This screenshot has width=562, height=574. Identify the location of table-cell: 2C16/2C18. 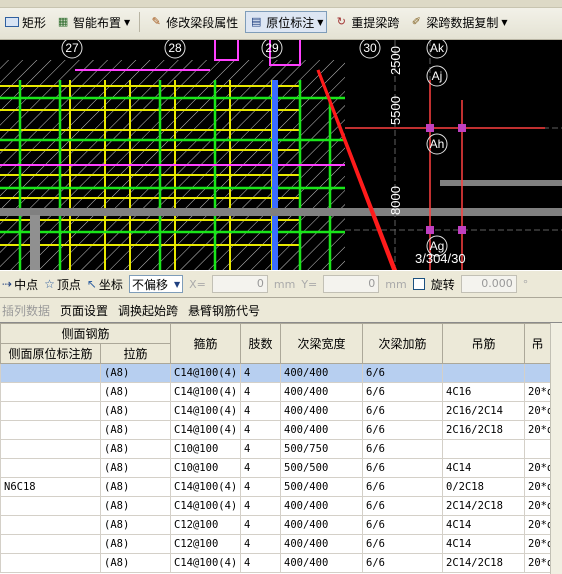
(484, 430).